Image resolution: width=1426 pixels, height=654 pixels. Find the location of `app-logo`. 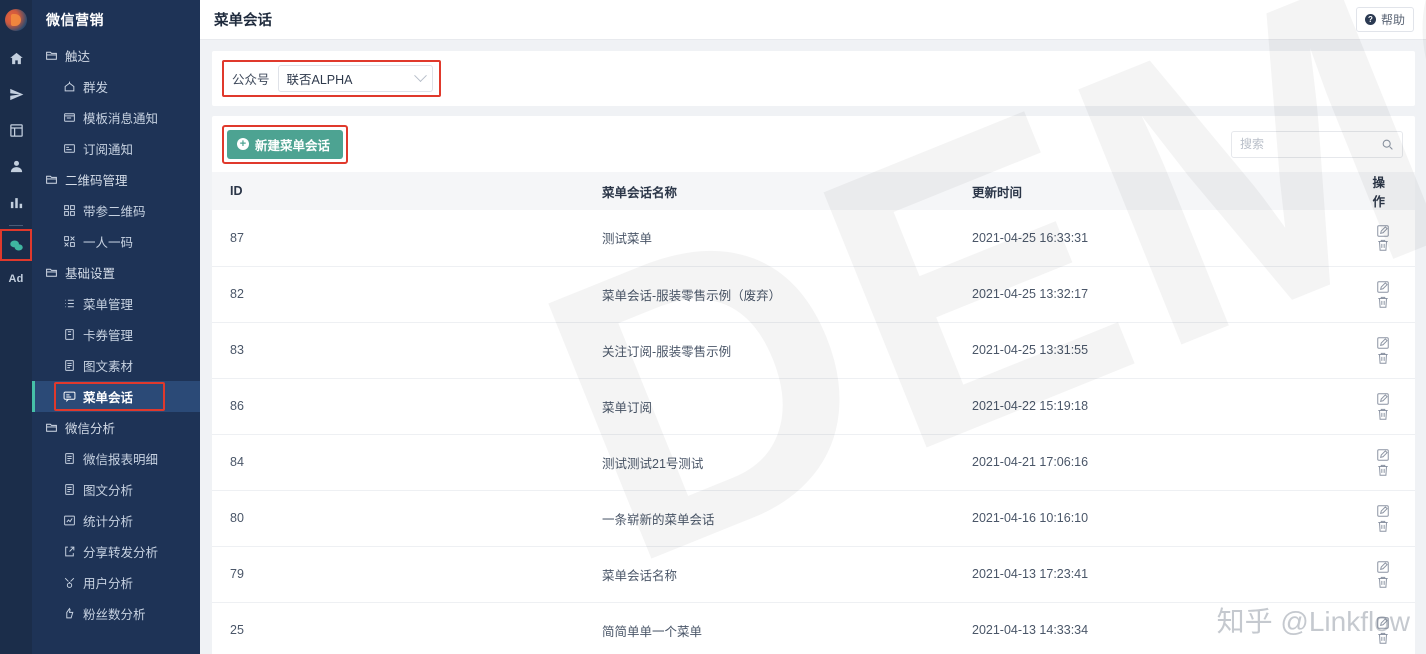

app-logo is located at coordinates (16, 20).